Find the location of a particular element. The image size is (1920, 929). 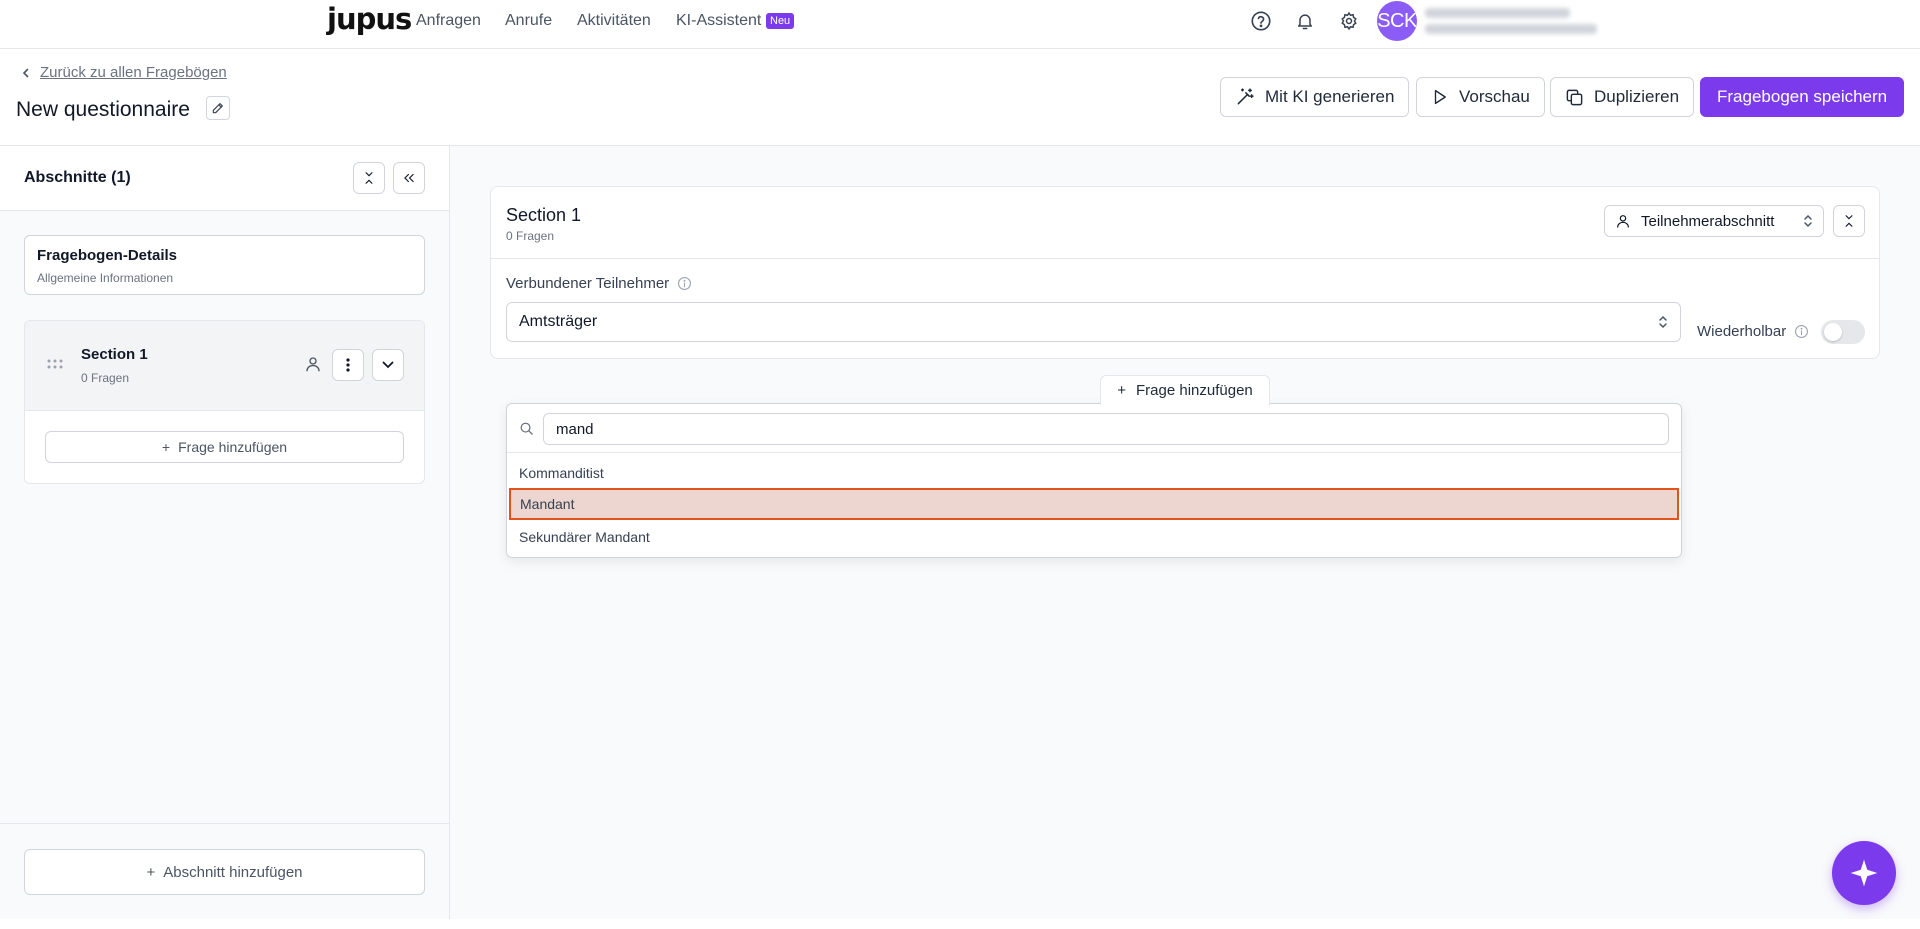

sidebar-header: Abschnitte (1) is located at coordinates (224, 178).